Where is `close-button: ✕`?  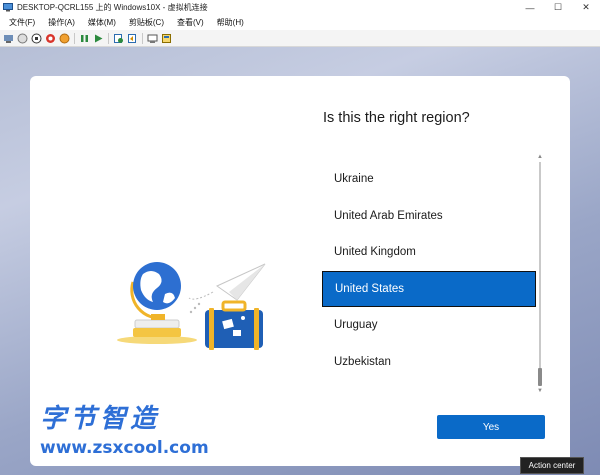 close-button: ✕ is located at coordinates (586, 7).